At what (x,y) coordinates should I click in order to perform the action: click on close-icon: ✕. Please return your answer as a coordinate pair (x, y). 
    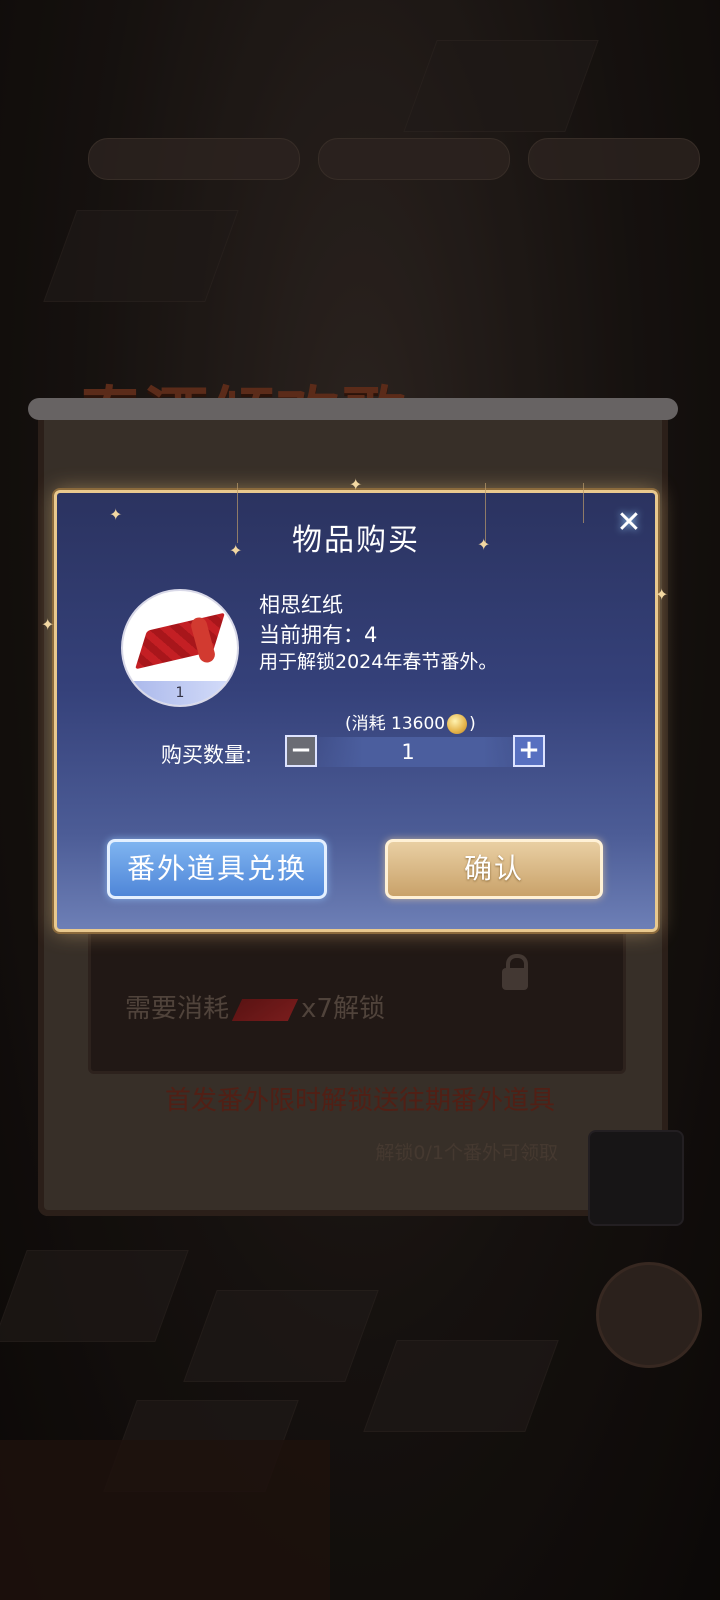
    Looking at the image, I should click on (629, 523).